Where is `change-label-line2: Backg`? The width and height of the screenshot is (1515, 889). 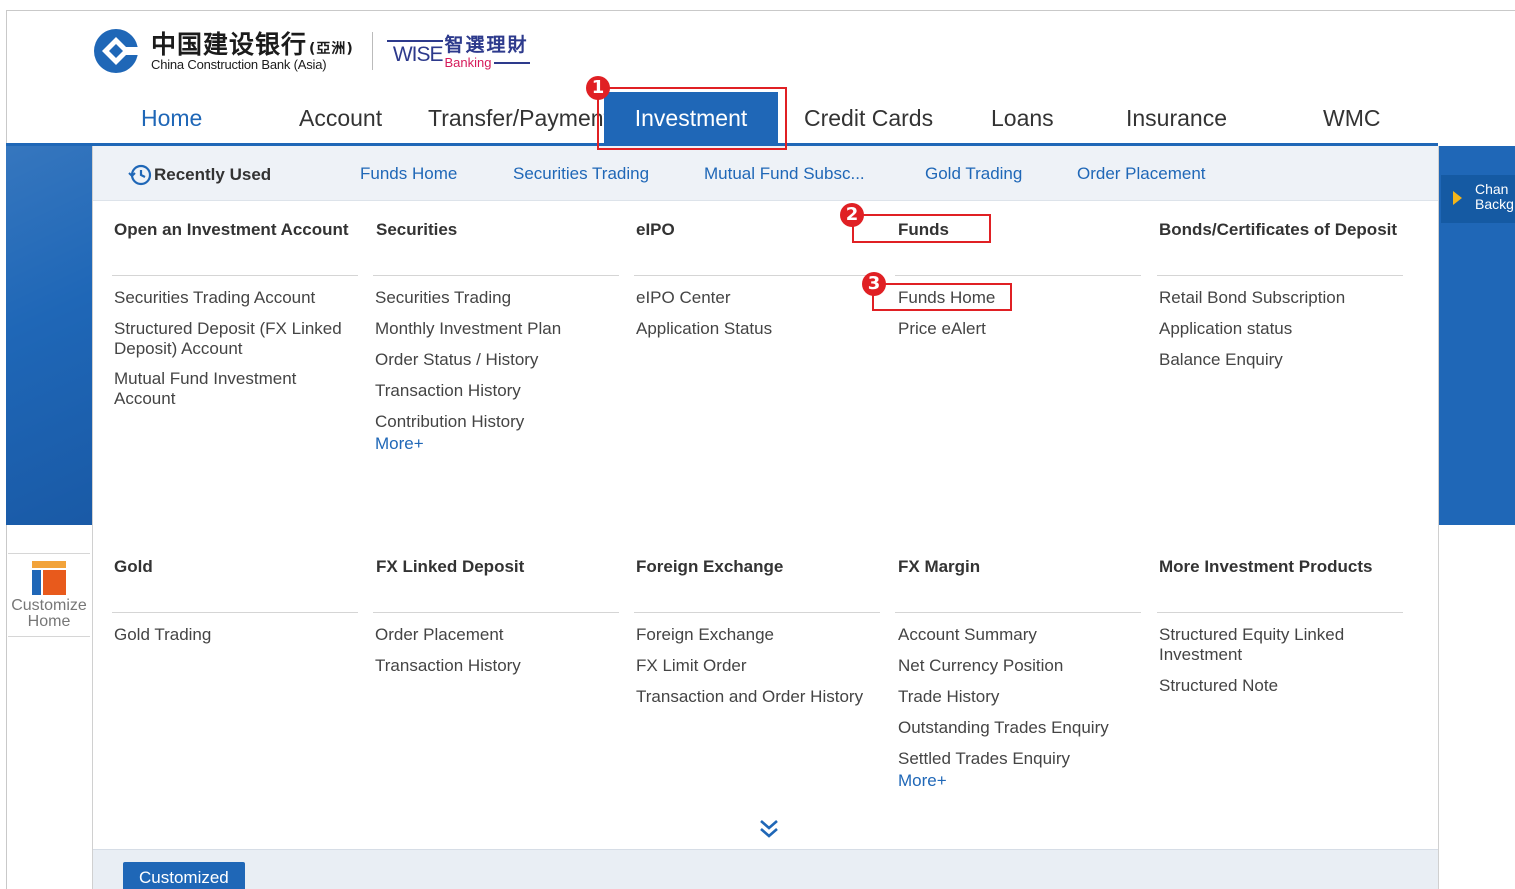
change-label-line2: Backg is located at coordinates (1494, 204).